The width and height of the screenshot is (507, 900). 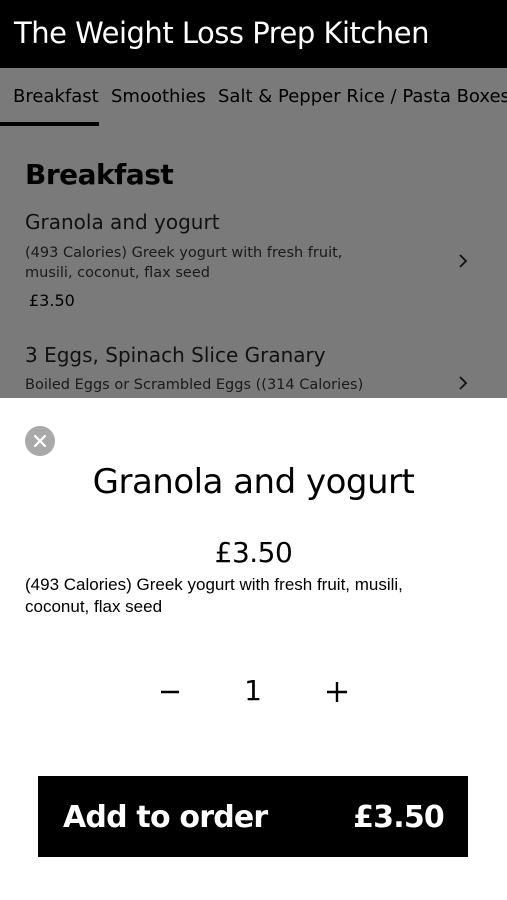 What do you see at coordinates (253, 552) in the screenshot?
I see `item-price: £3.50` at bounding box center [253, 552].